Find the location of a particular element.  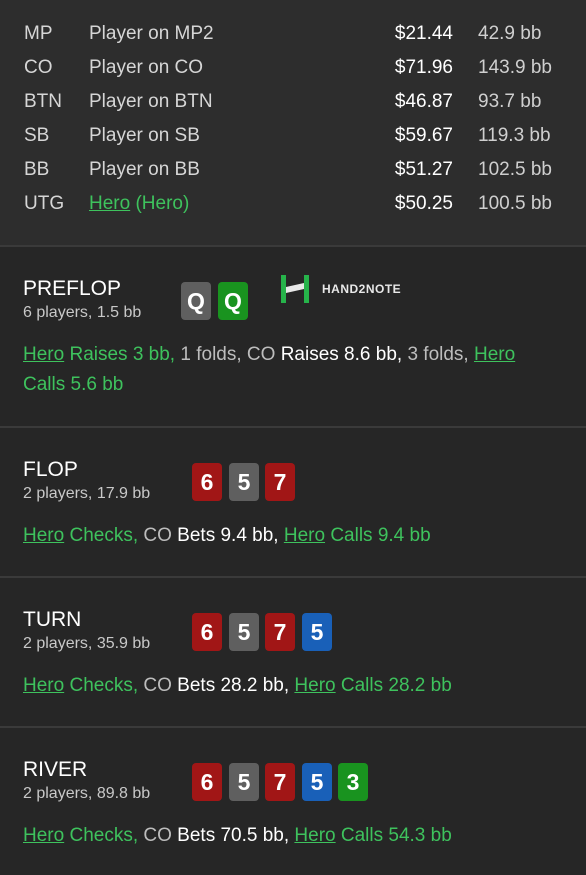

action-text: Bets 28.2 bb, is located at coordinates (230, 685).